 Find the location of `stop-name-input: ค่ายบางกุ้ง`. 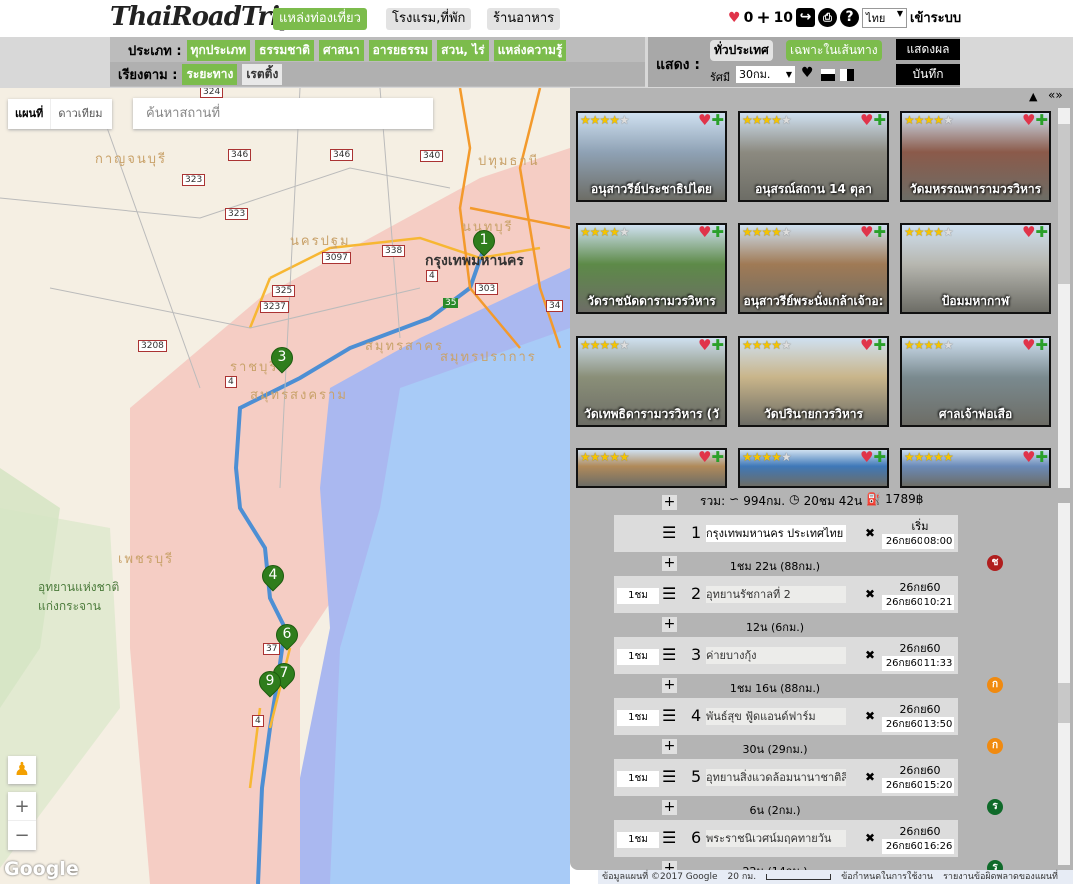

stop-name-input: ค่ายบางกุ้ง is located at coordinates (776, 655).